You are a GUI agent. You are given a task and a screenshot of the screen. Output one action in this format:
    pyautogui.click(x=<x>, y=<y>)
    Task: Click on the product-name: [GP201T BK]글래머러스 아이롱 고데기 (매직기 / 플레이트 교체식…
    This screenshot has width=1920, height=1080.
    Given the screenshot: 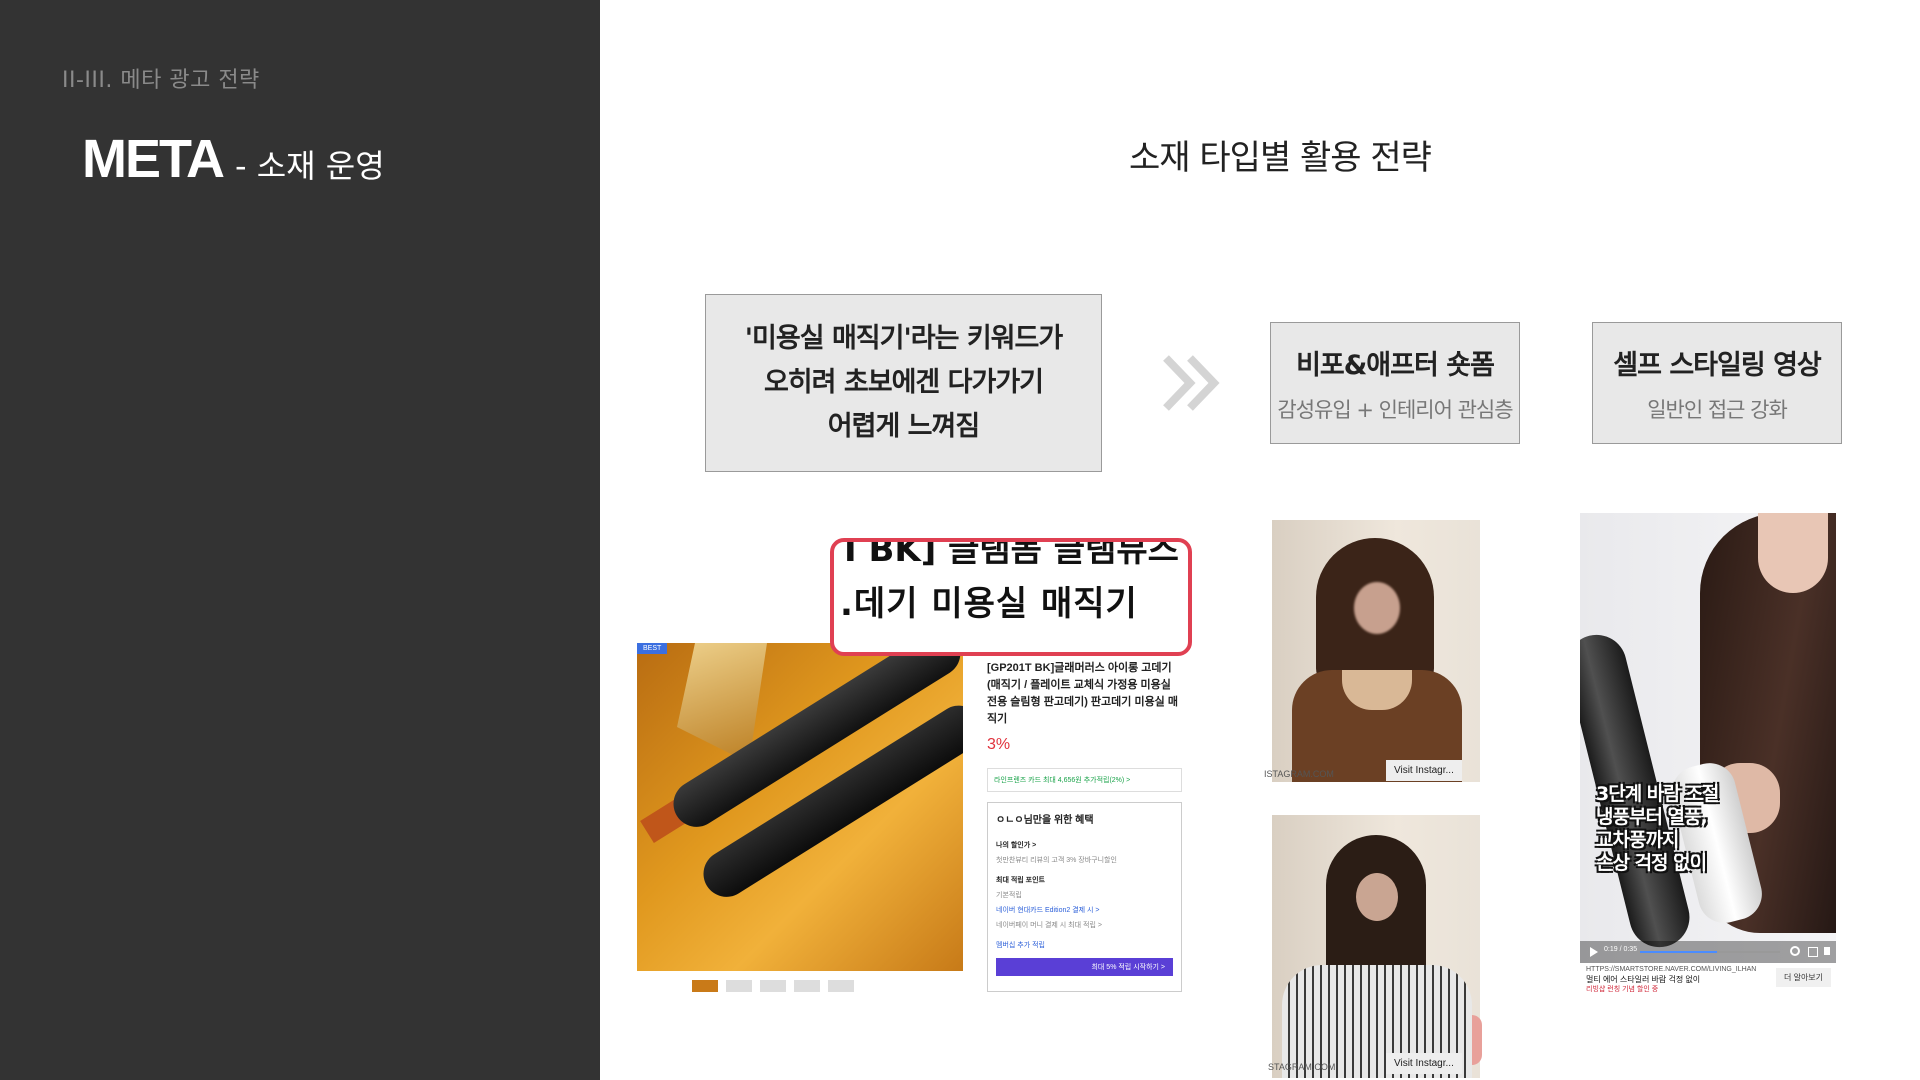 What is the action you would take?
    pyautogui.click(x=1082, y=693)
    